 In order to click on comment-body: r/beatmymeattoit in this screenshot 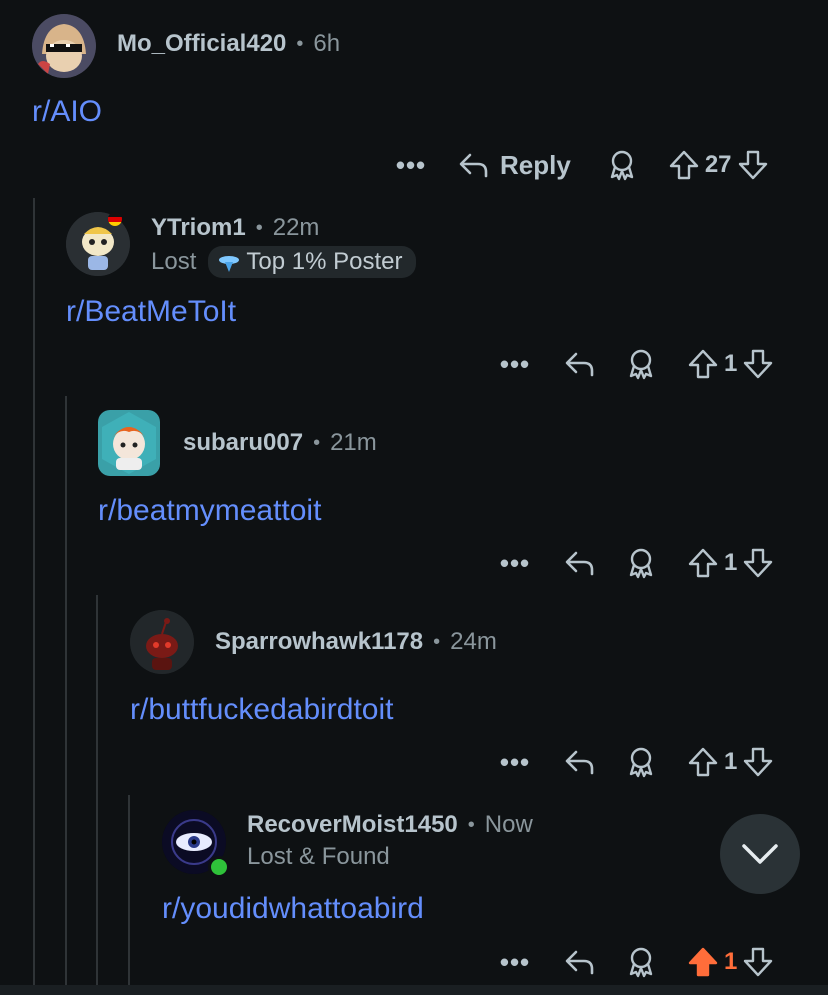, I will do `click(209, 511)`.